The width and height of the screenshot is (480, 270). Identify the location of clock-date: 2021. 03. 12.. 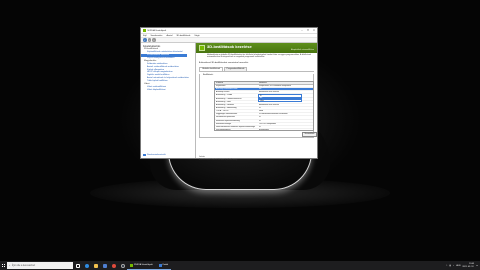
(468, 266).